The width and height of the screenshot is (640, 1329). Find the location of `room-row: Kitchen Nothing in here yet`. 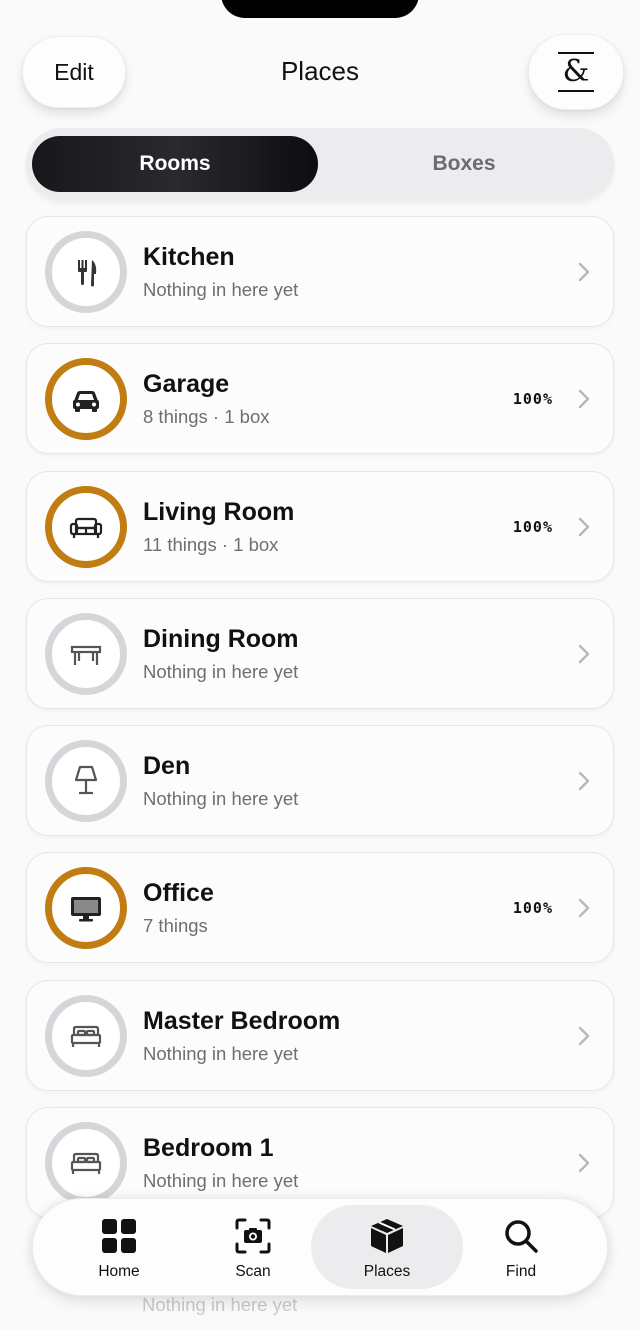

room-row: Kitchen Nothing in here yet is located at coordinates (320, 271).